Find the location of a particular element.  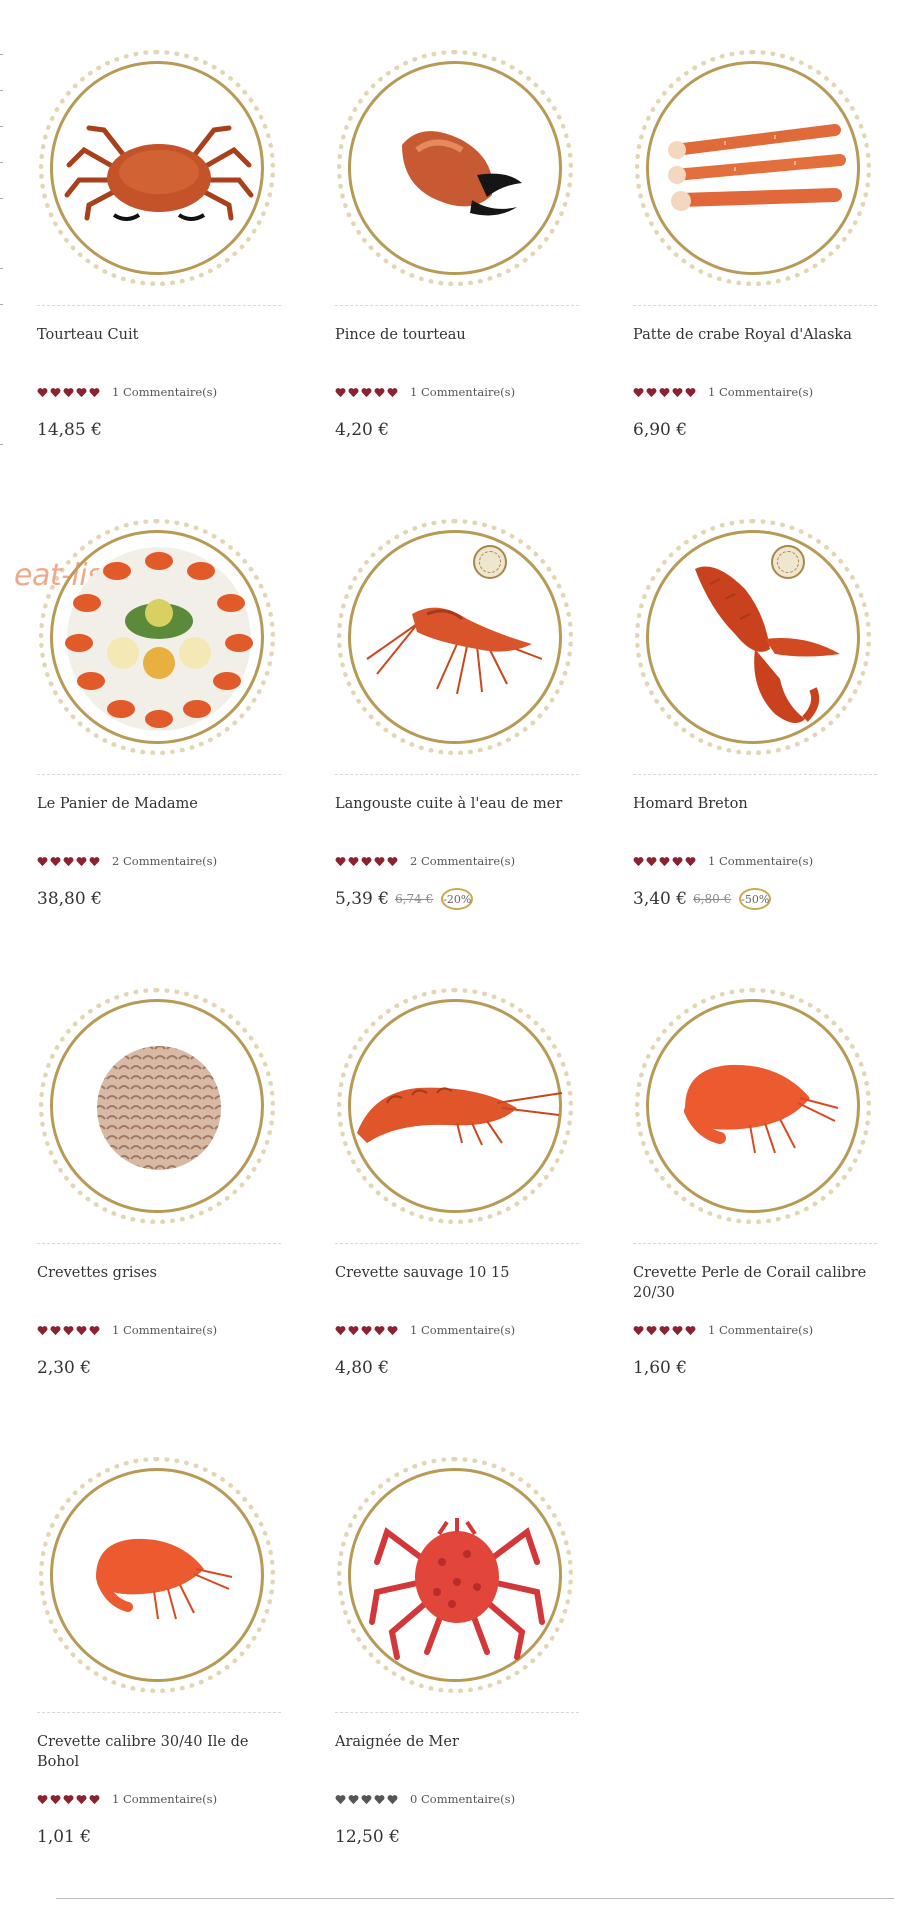

product-name: Tourteau Cuit is located at coordinates (159, 345).